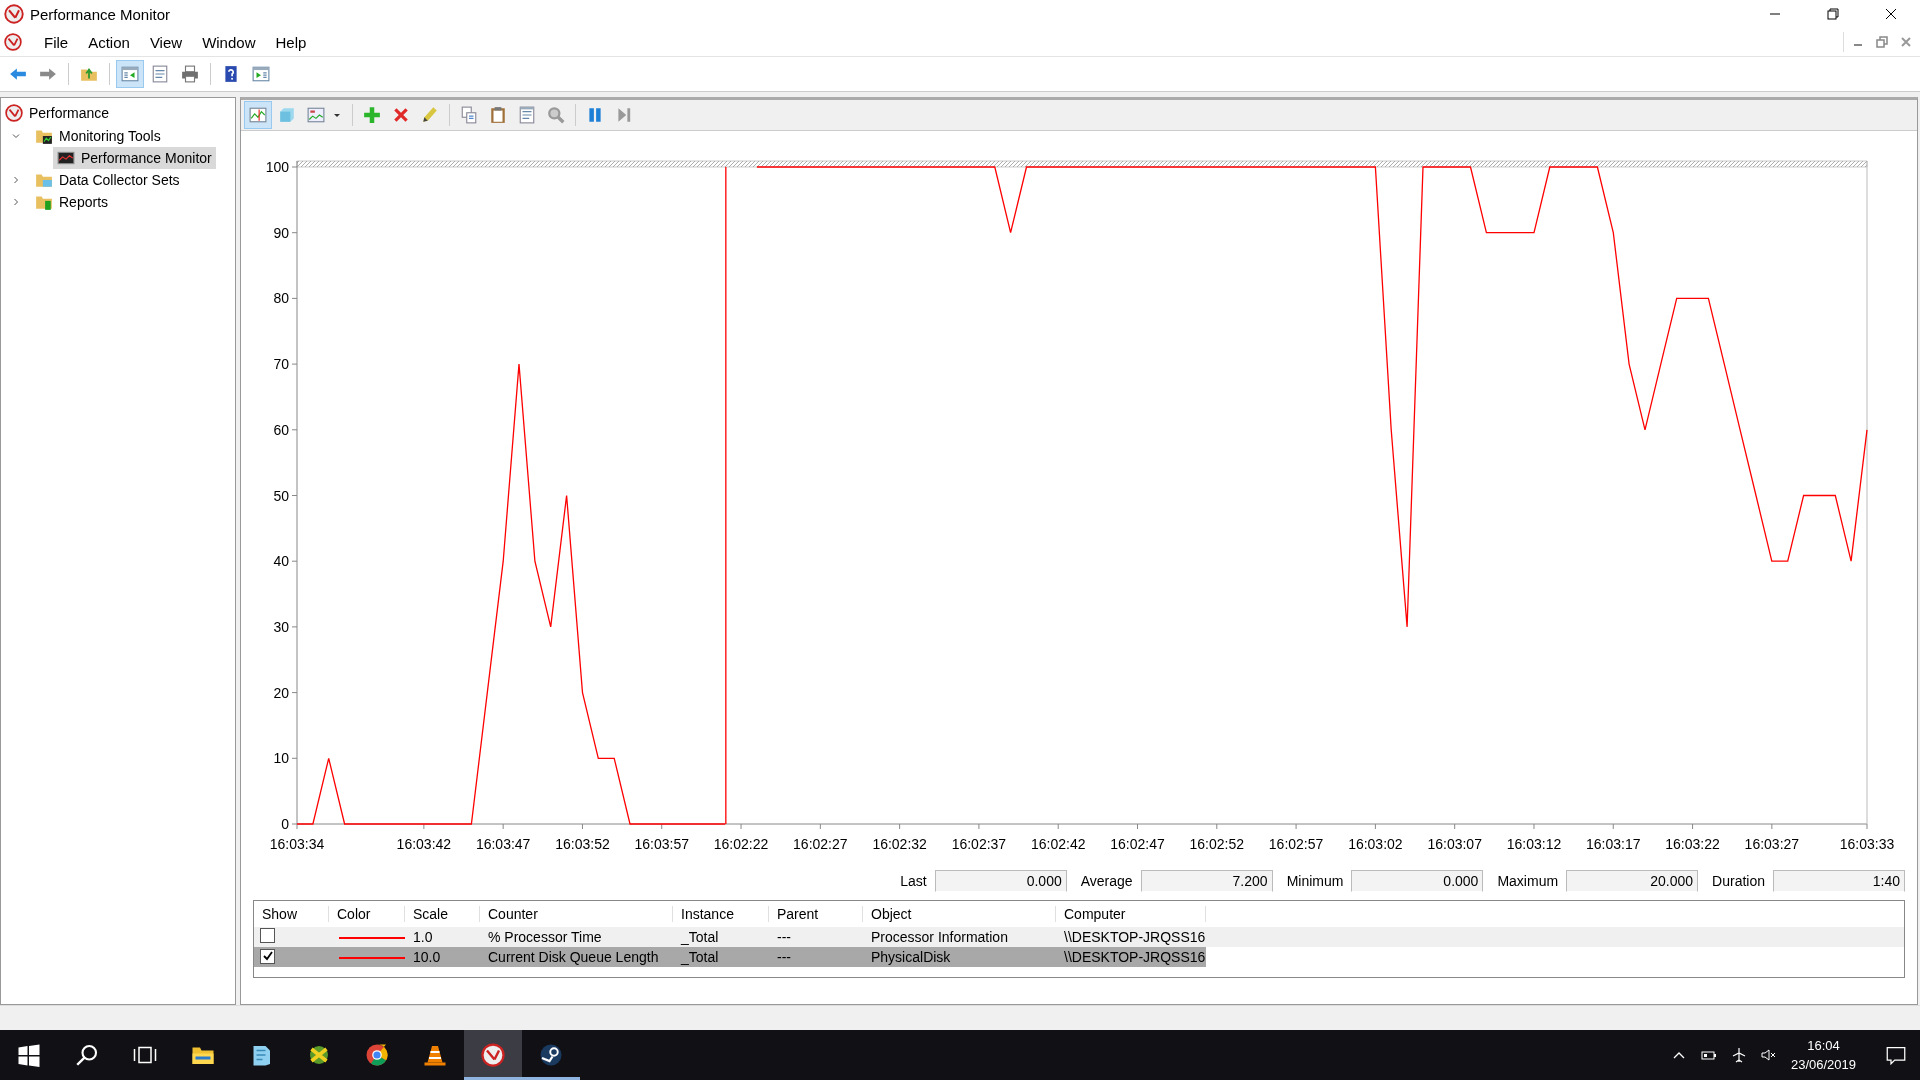 The width and height of the screenshot is (1920, 1080). I want to click on menu-item: Window, so click(229, 42).